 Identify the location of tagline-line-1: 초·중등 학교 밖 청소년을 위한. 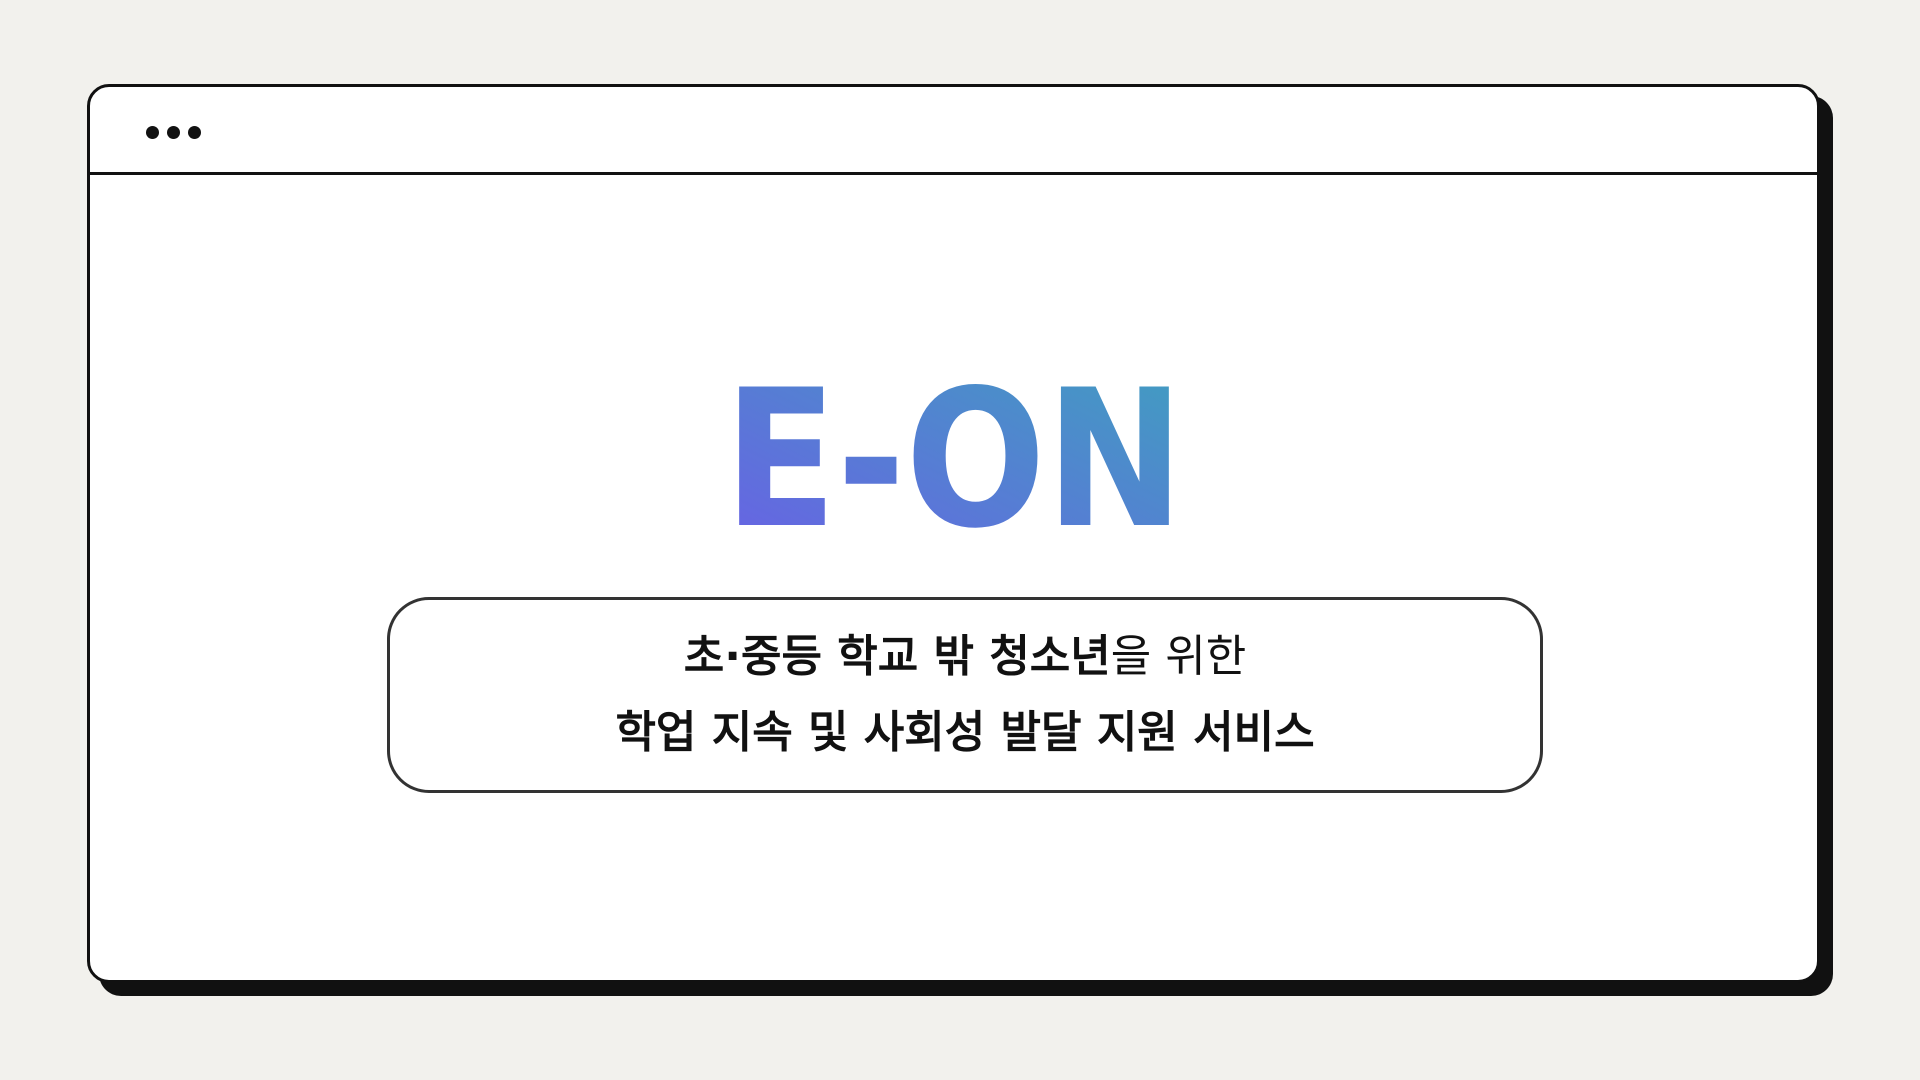
(965, 657).